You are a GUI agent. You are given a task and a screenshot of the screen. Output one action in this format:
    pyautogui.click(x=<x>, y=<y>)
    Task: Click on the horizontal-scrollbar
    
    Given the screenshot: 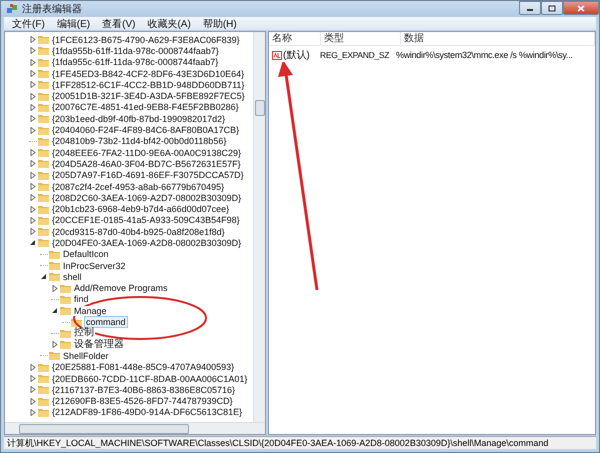 What is the action you would take?
    pyautogui.click(x=135, y=428)
    